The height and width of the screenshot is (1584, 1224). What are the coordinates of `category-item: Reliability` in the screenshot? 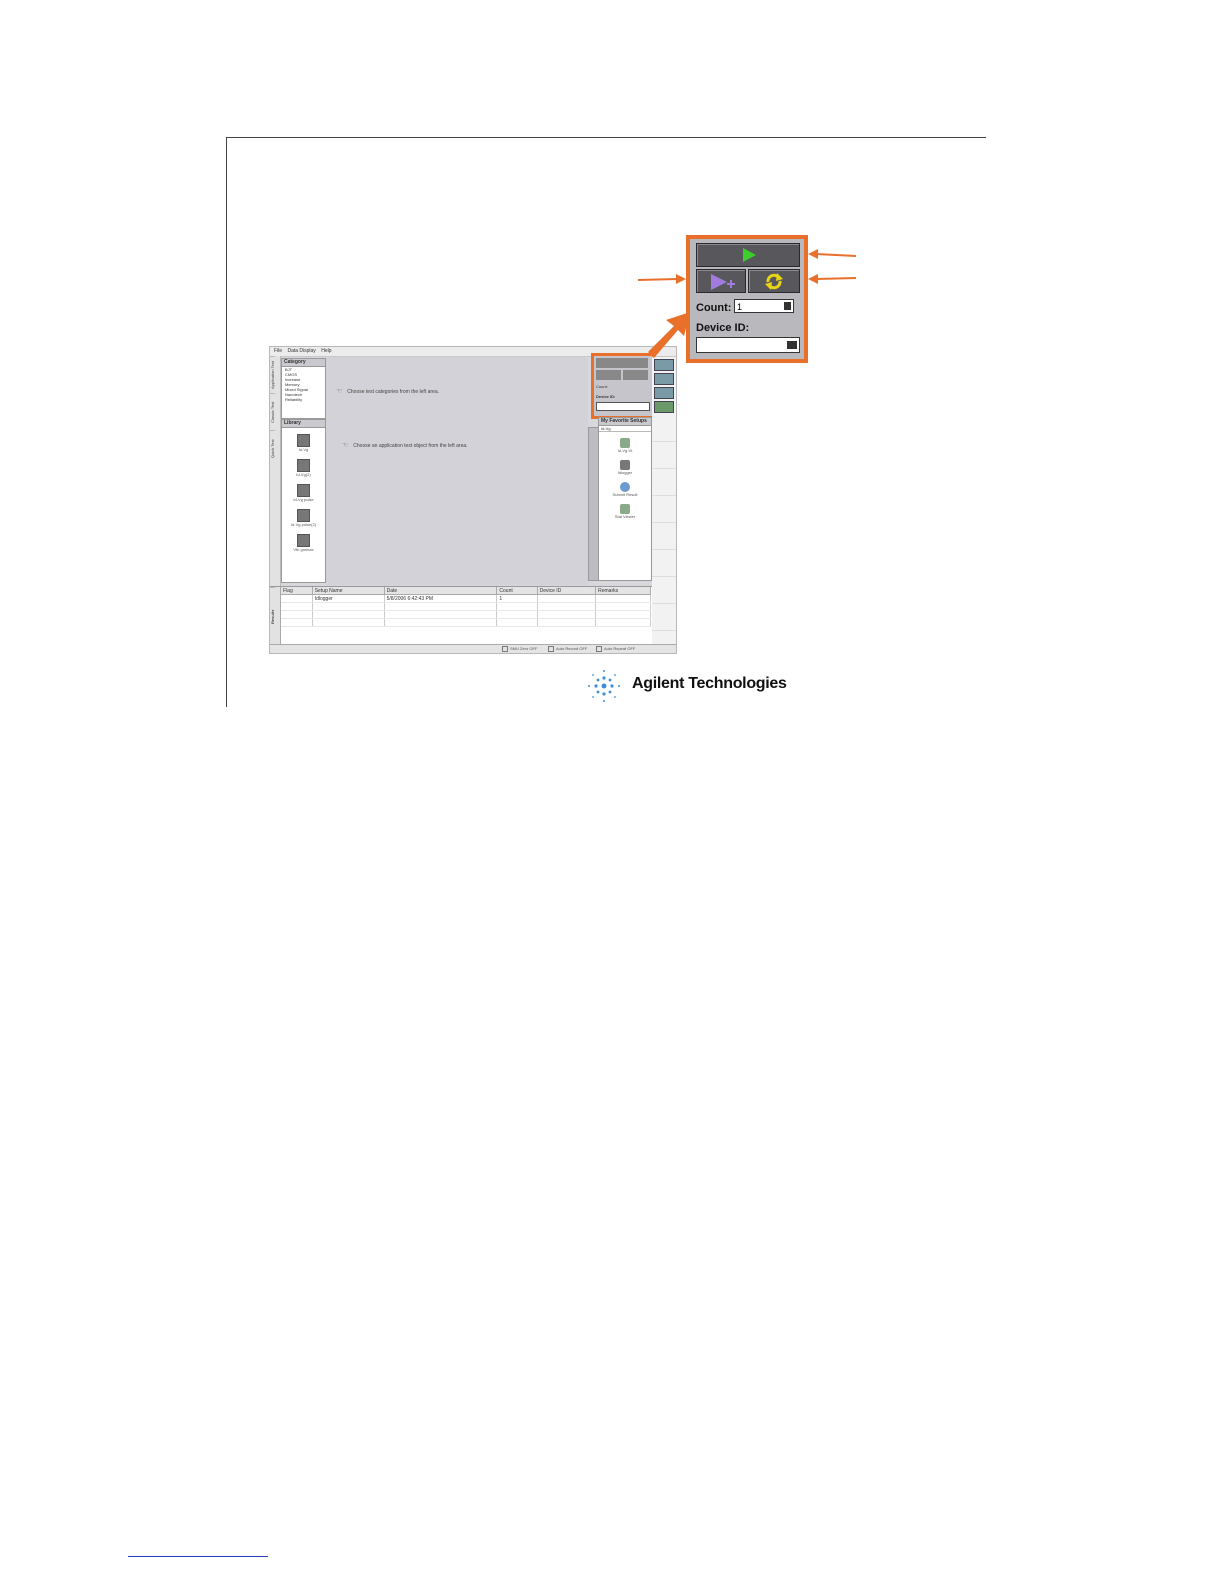 It's located at (303, 399).